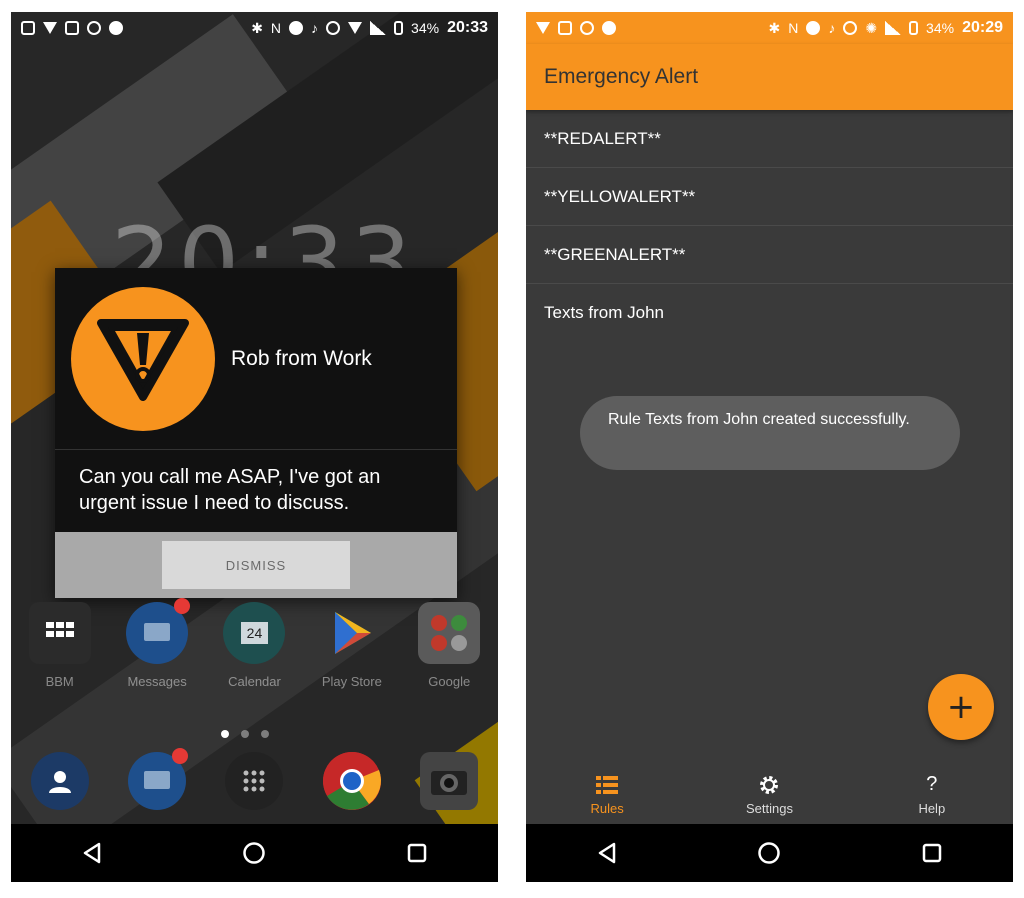 The width and height of the screenshot is (1024, 898). Describe the element at coordinates (871, 27) in the screenshot. I see `wifi-icon: ✺` at that location.